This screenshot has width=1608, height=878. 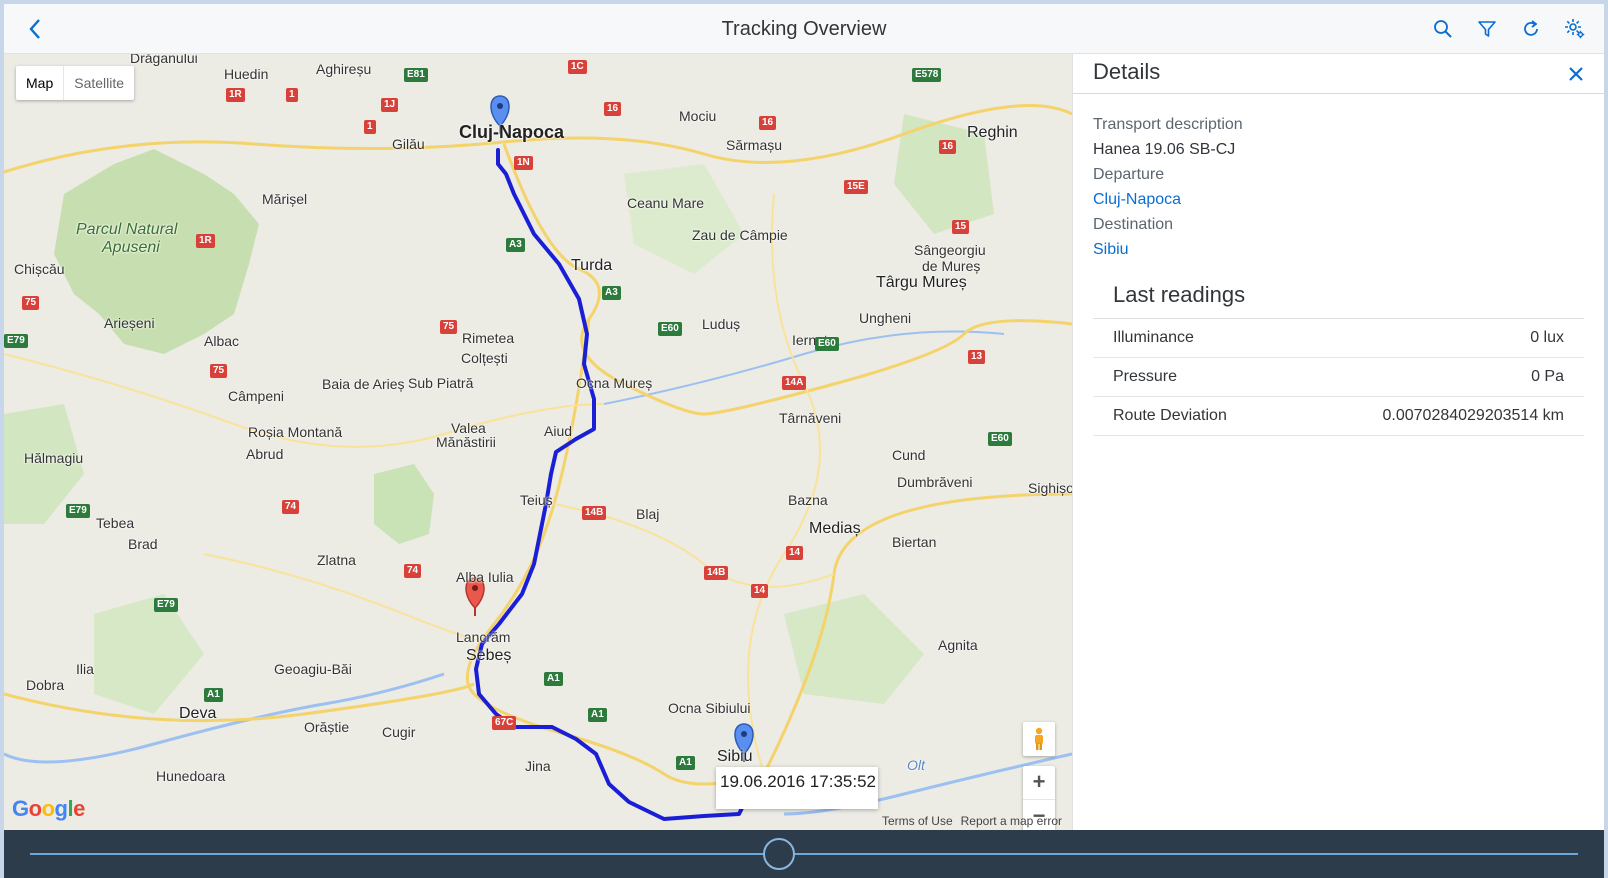 I want to click on terms-link: Terms of Use, so click(x=917, y=821).